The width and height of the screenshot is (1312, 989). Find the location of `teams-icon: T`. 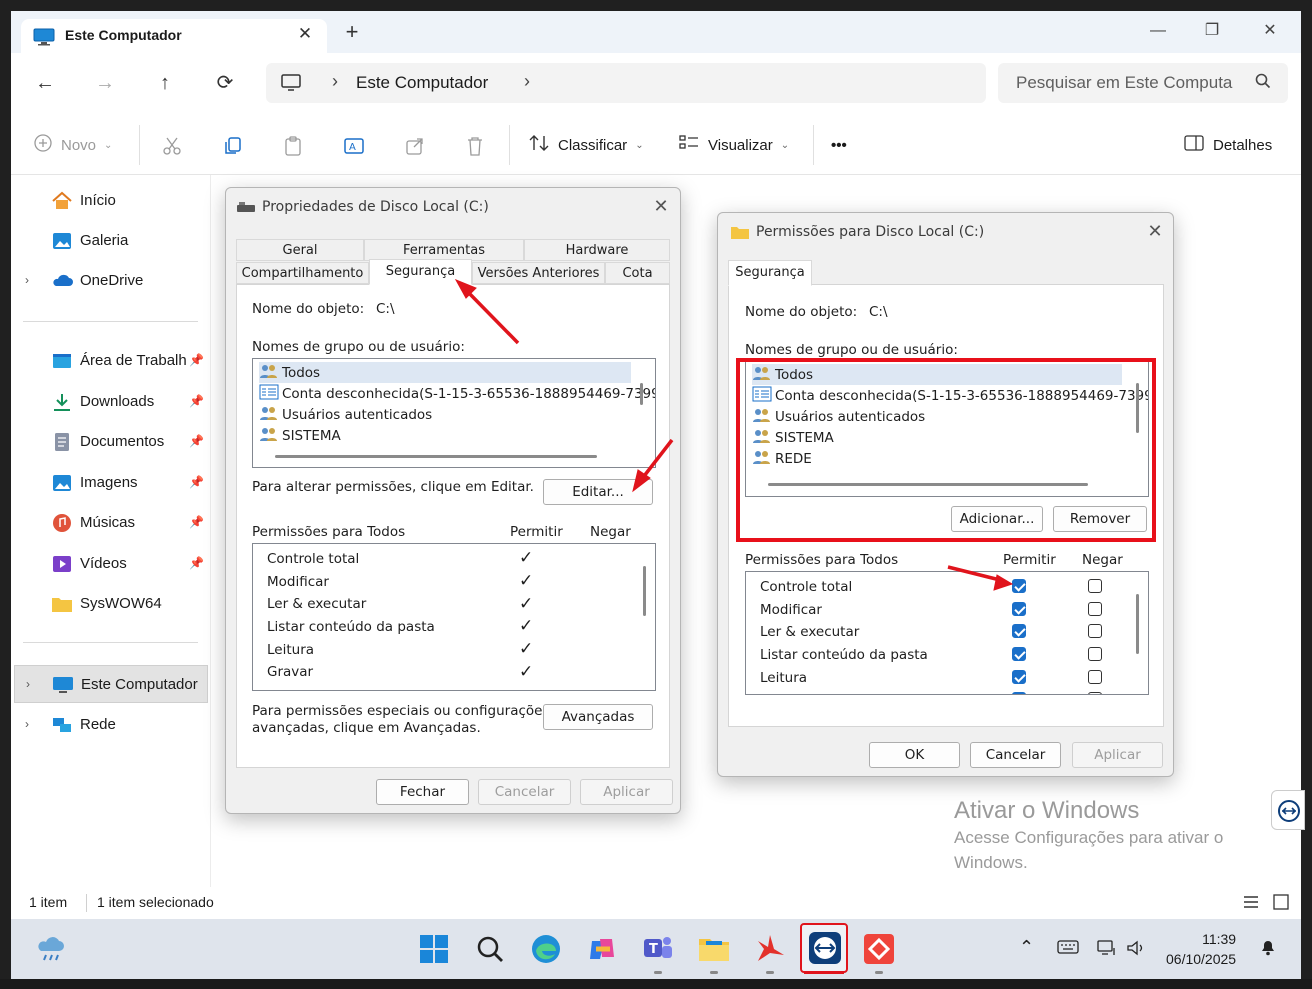

teams-icon: T is located at coordinates (658, 949).